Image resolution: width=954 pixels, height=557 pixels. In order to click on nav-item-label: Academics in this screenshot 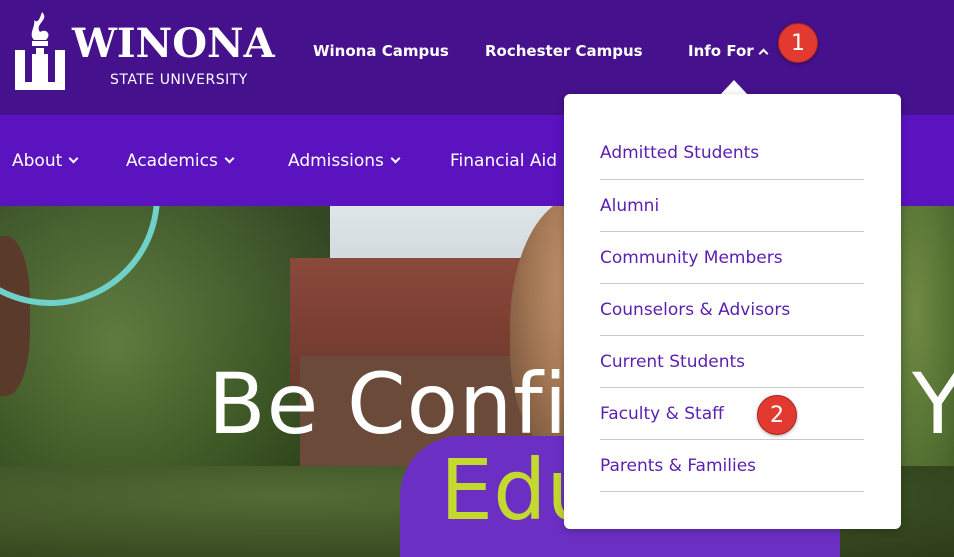, I will do `click(172, 161)`.